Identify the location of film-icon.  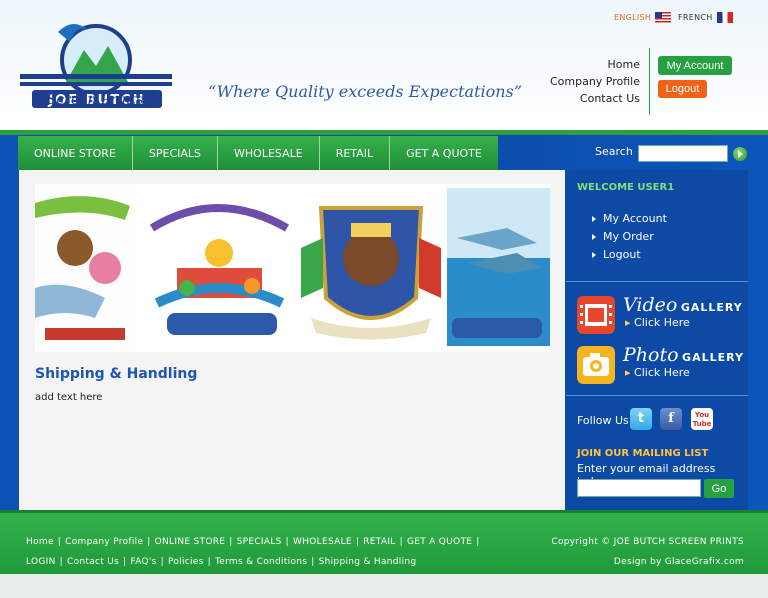
(596, 315).